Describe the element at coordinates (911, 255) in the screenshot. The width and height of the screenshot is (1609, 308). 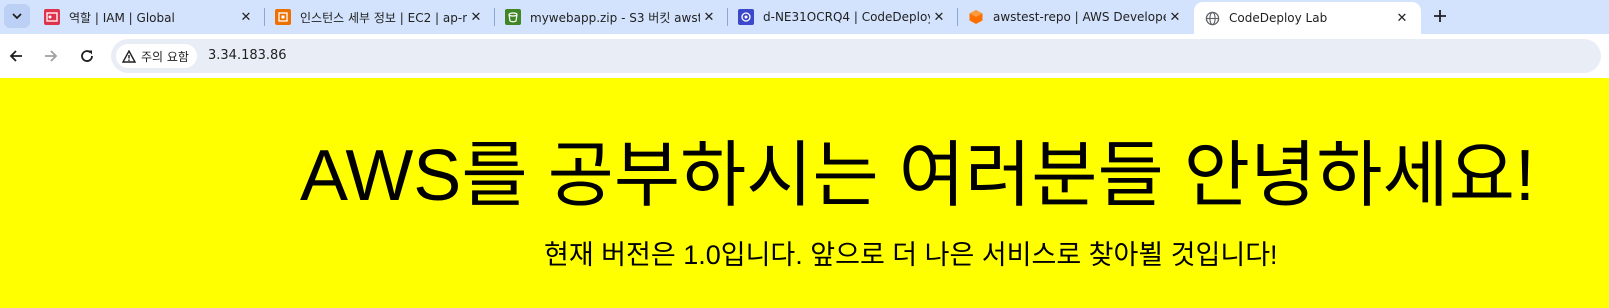
I see `version-text: 현재 버전은 1.0입니다. 앞으로 더 나은 서비스로 찾아뵐 것입니다!` at that location.